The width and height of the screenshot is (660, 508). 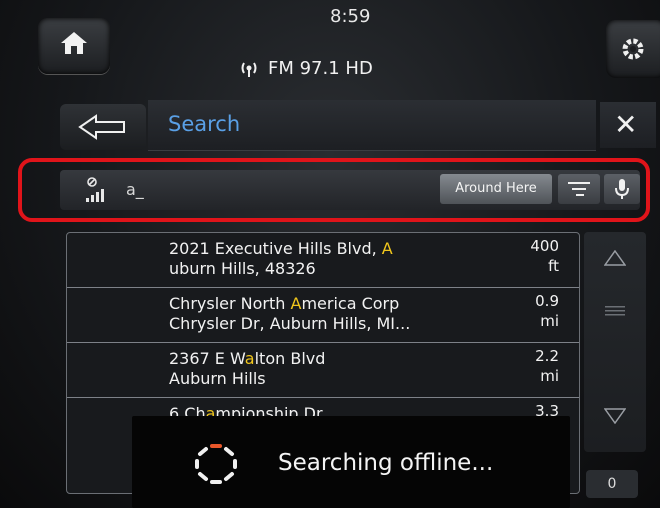 I want to click on search-title: Search, so click(x=204, y=124).